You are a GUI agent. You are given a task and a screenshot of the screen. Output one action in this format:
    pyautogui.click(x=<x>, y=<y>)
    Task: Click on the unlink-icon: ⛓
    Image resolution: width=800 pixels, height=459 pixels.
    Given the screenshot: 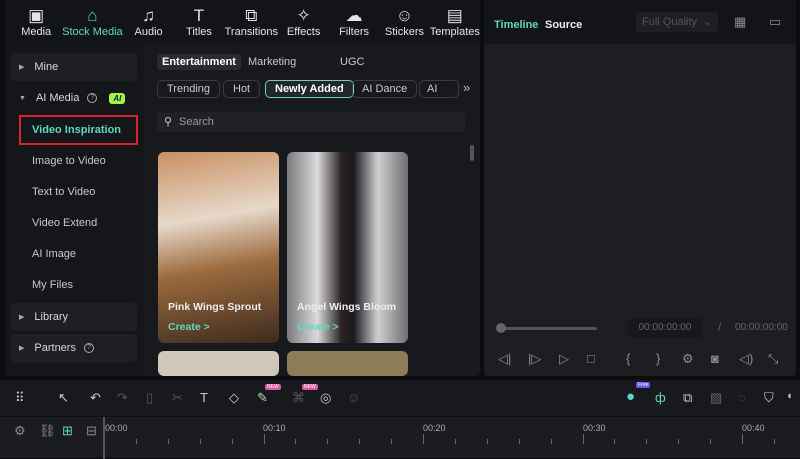 What is the action you would take?
    pyautogui.click(x=47, y=431)
    